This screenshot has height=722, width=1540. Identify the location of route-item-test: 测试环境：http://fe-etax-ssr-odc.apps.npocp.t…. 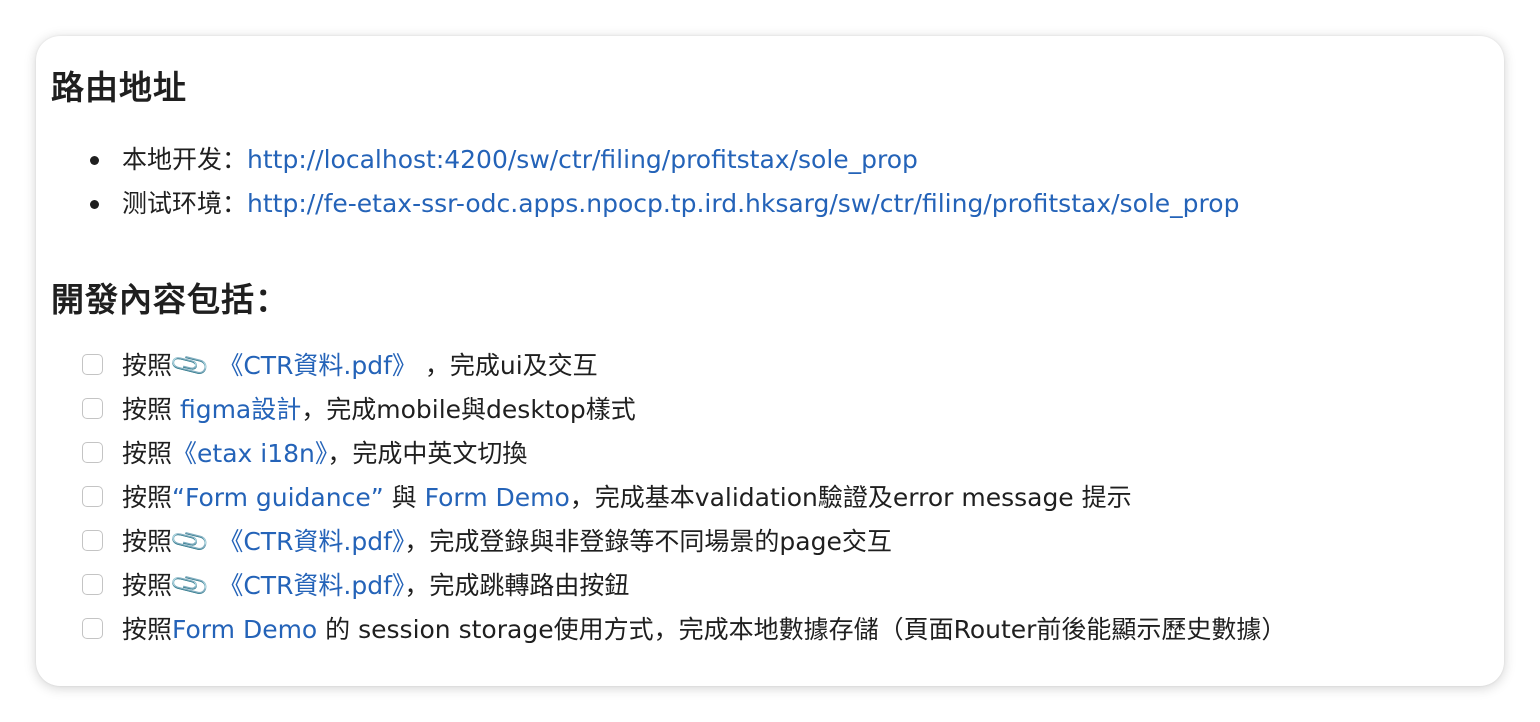
(663, 204).